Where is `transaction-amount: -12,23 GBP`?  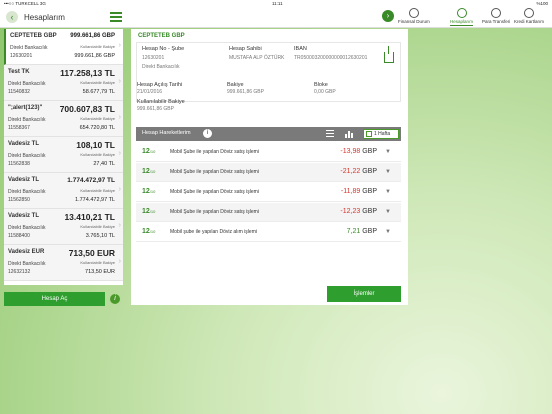 transaction-amount: -12,23 GBP is located at coordinates (358, 211).